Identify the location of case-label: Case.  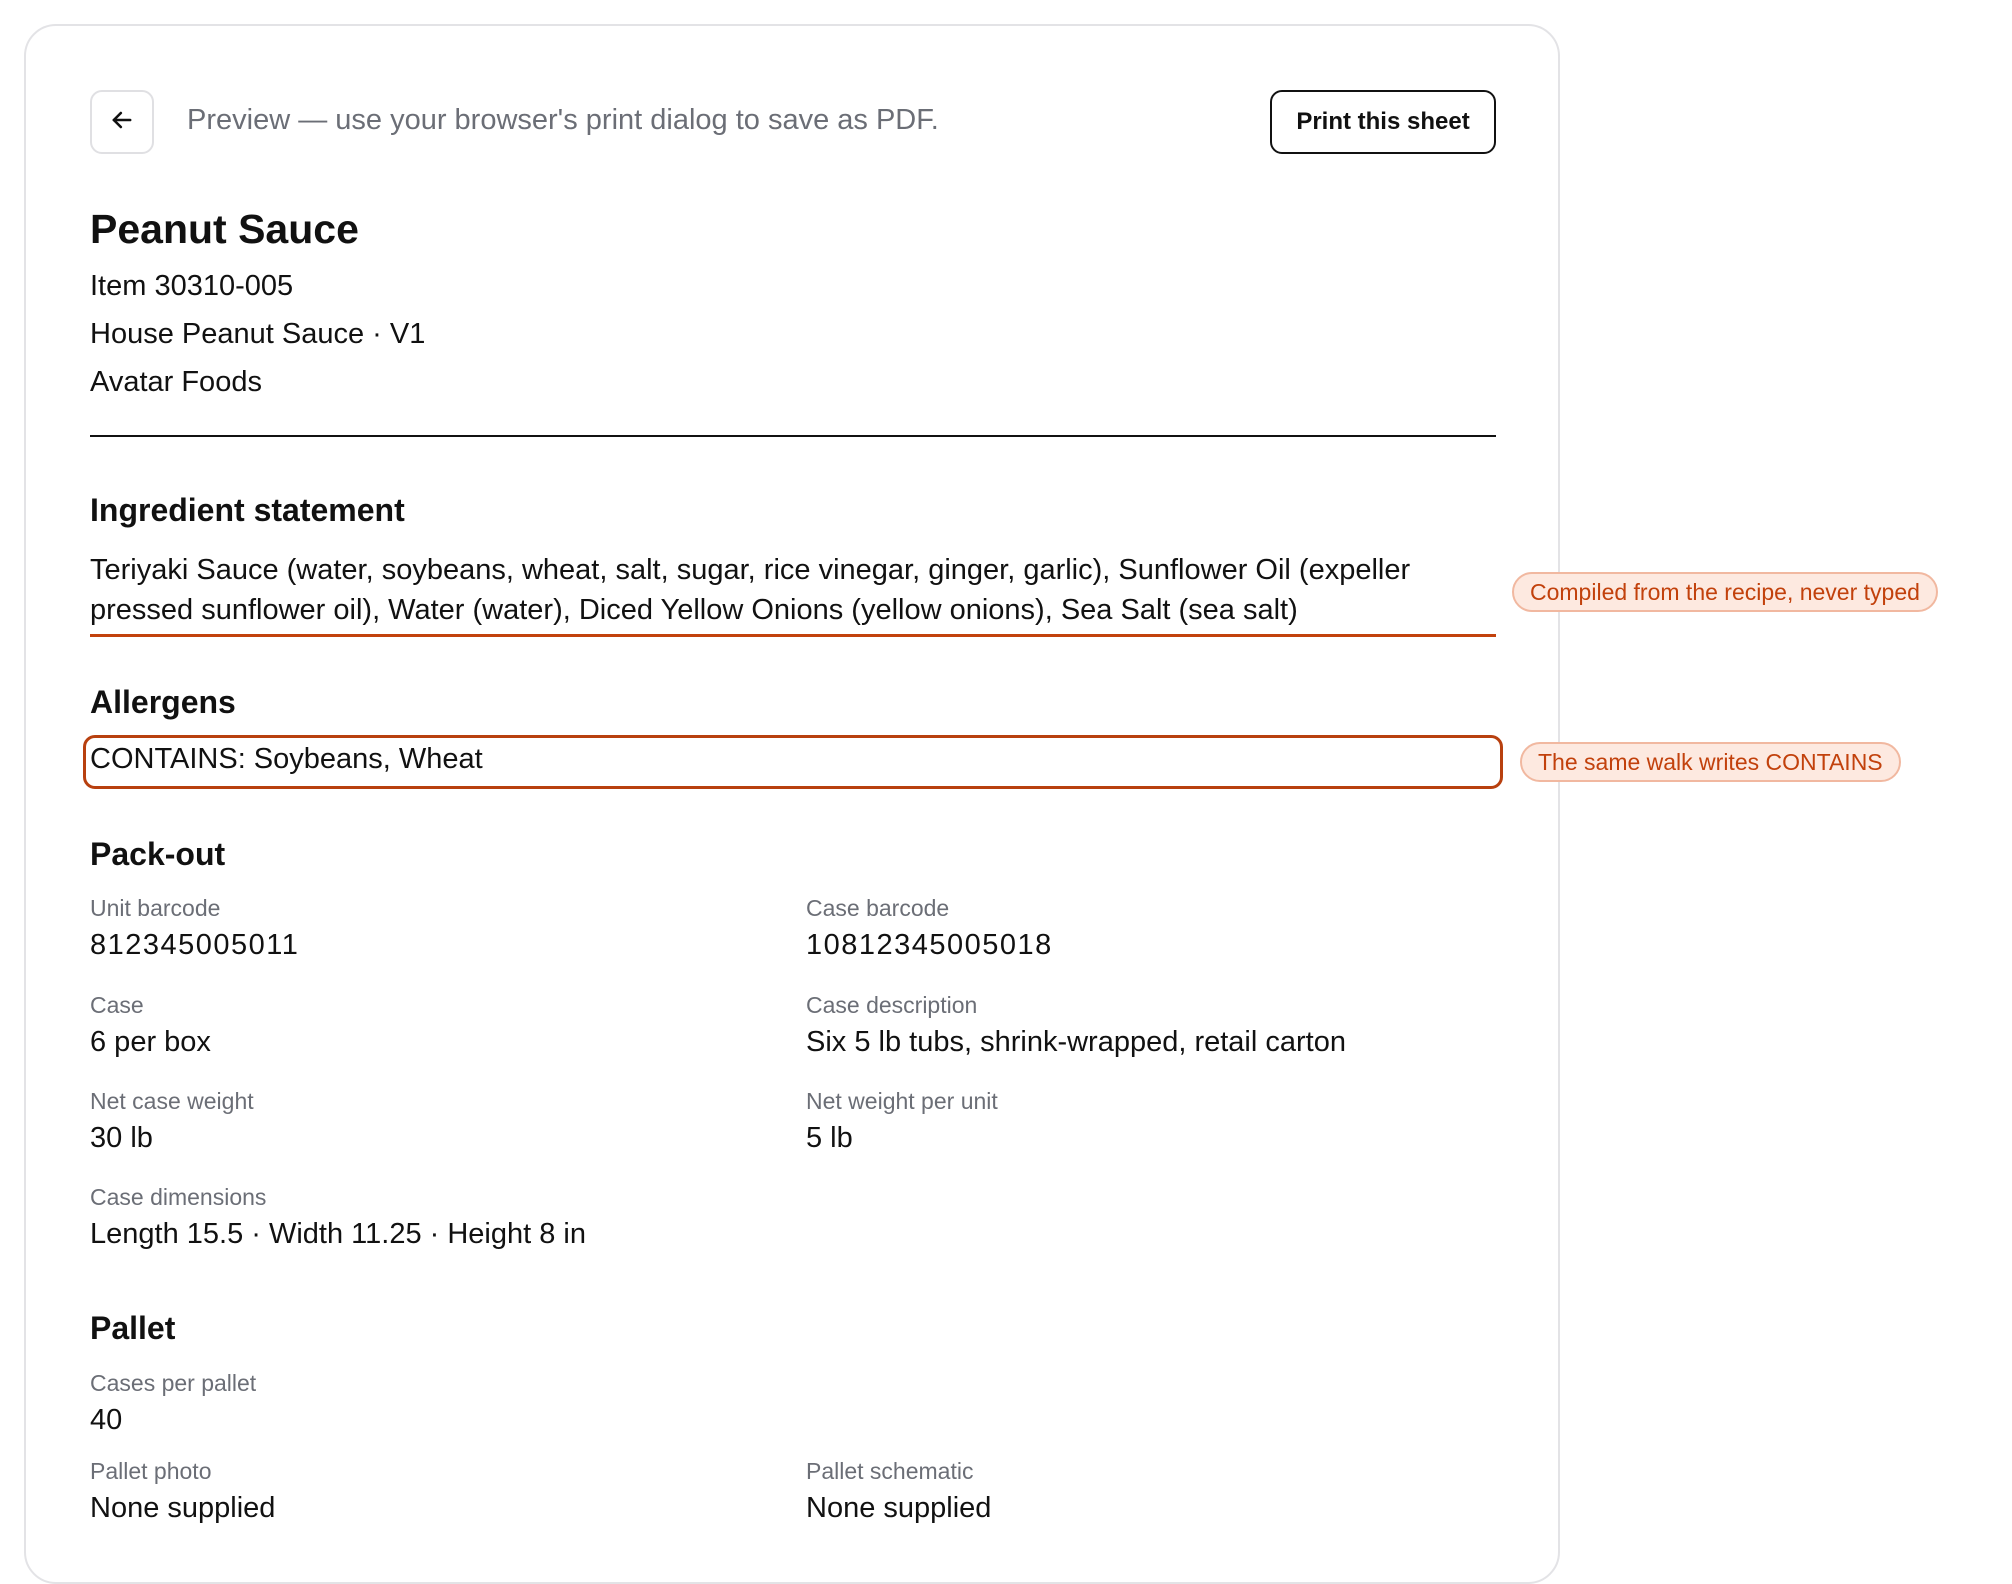
(117, 1005).